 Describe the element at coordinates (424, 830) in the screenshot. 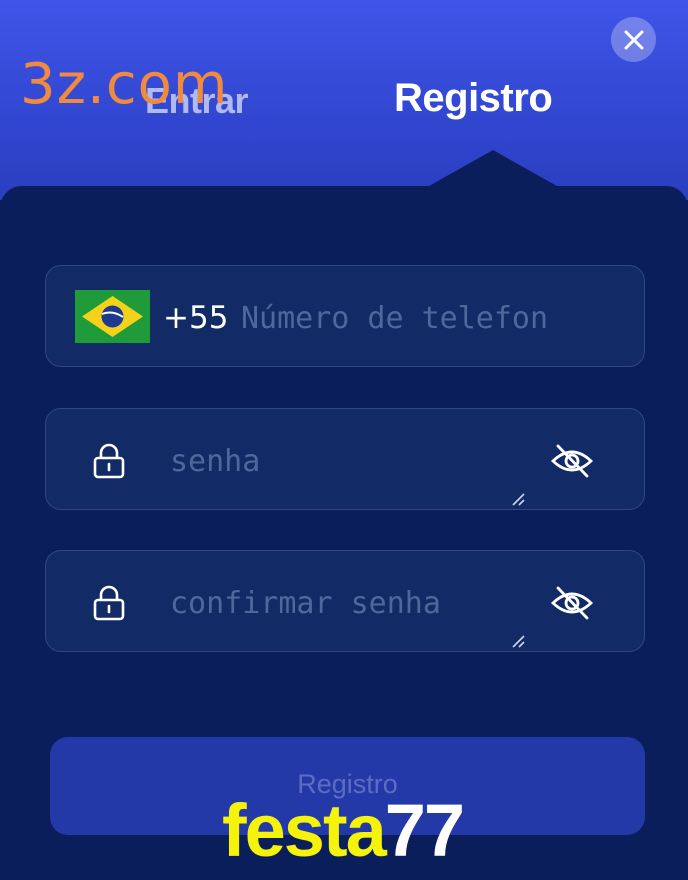

I see `watermark-bottom-part2: 77` at that location.